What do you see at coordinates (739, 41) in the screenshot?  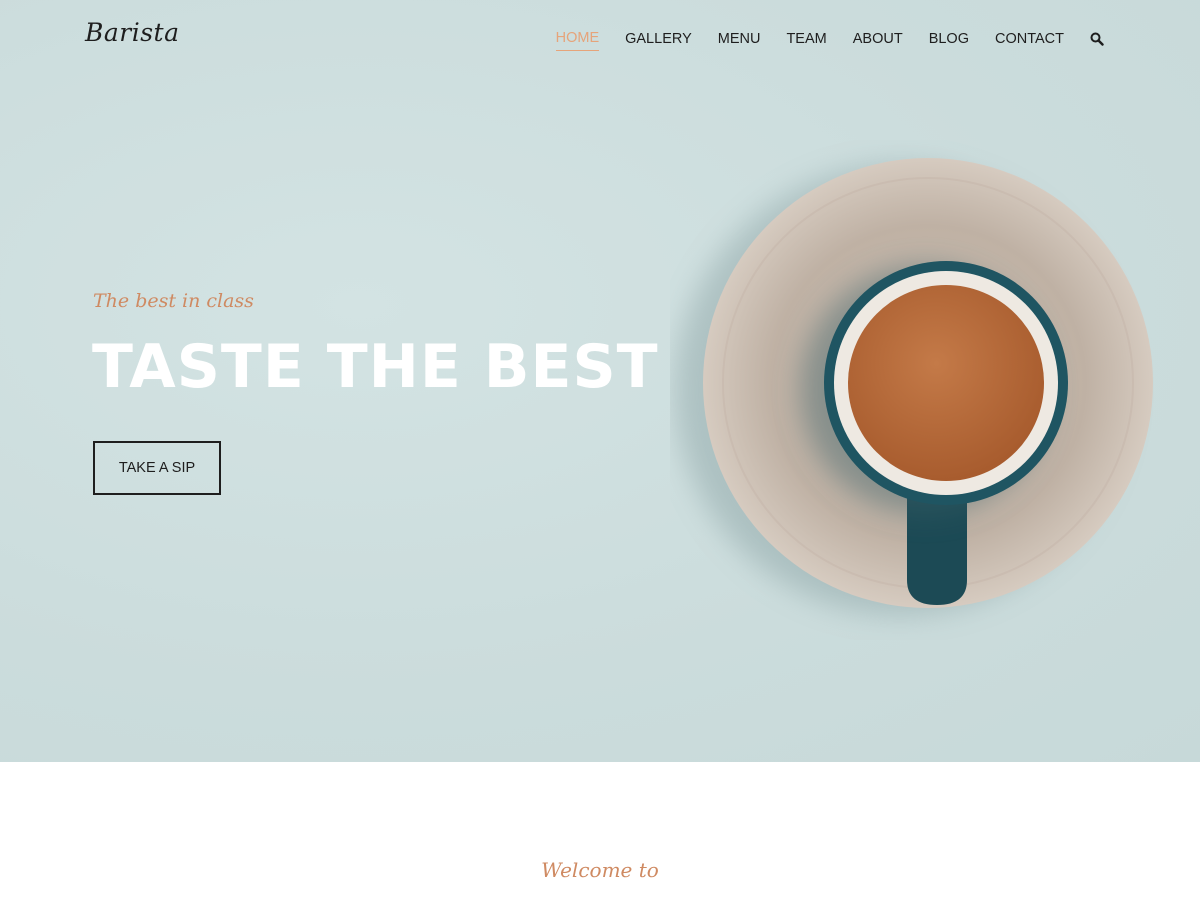 I see `nav-item-menu: MENU` at bounding box center [739, 41].